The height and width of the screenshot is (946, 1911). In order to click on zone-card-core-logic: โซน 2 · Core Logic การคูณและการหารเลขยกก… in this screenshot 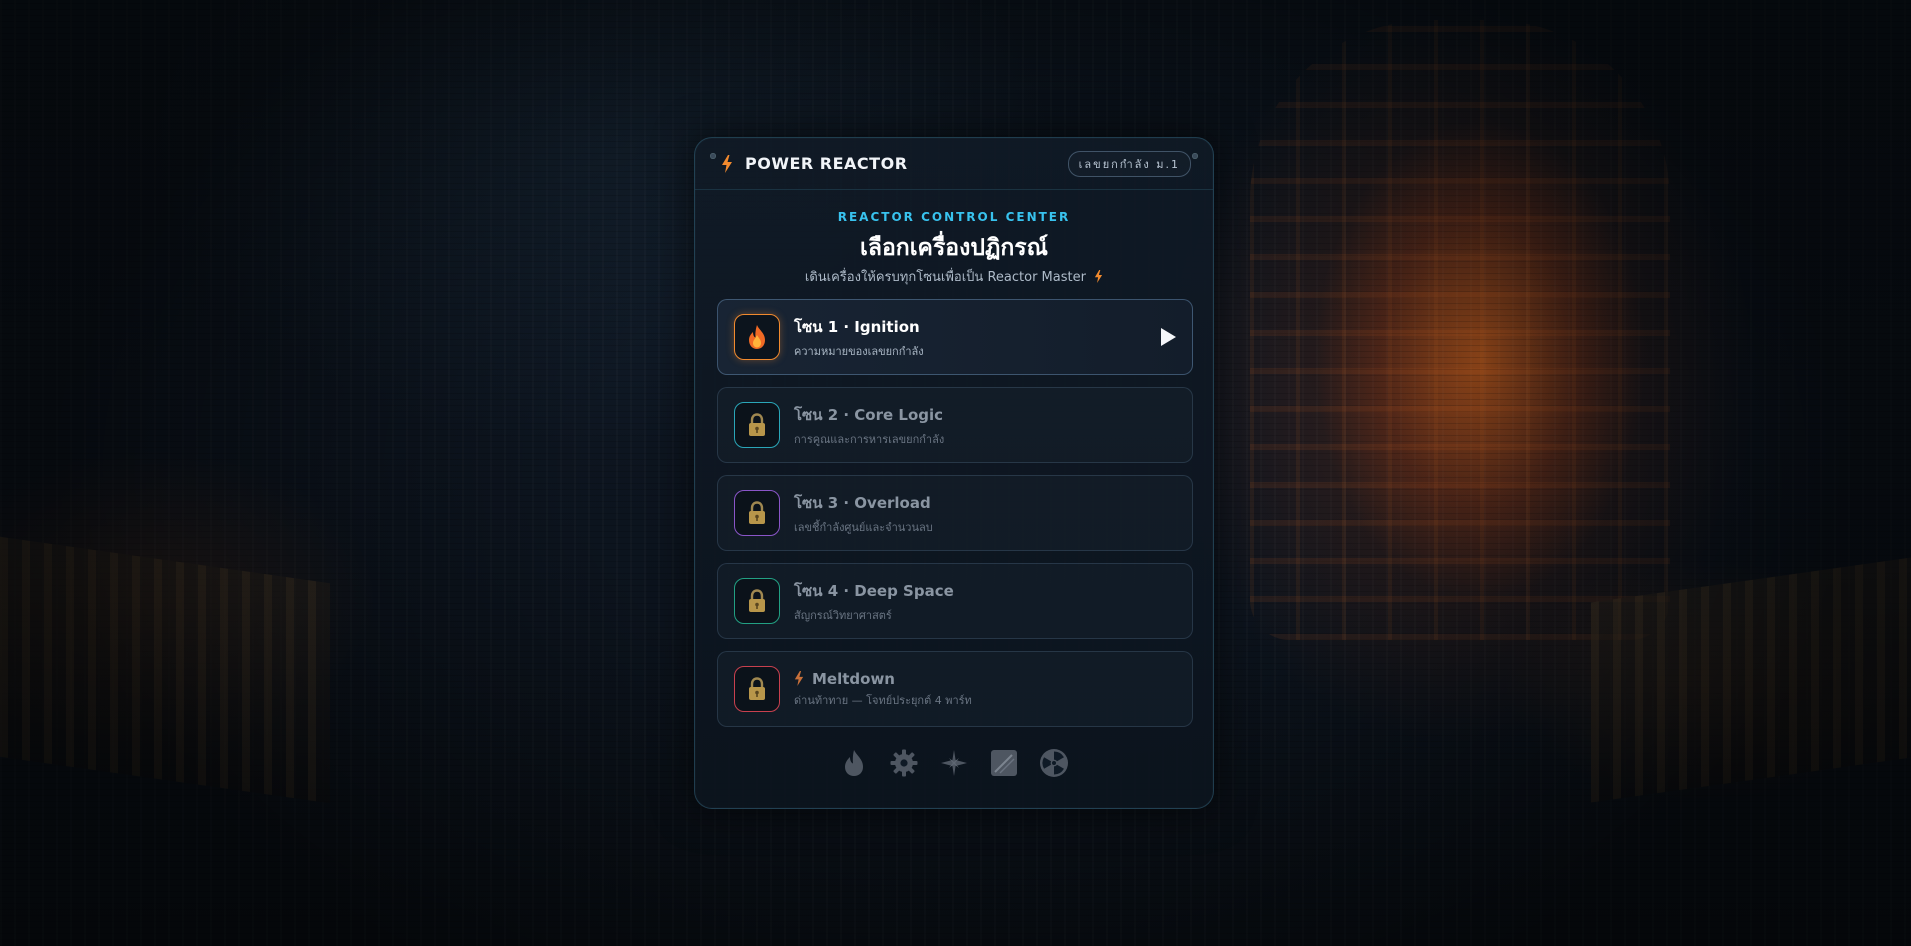, I will do `click(955, 425)`.